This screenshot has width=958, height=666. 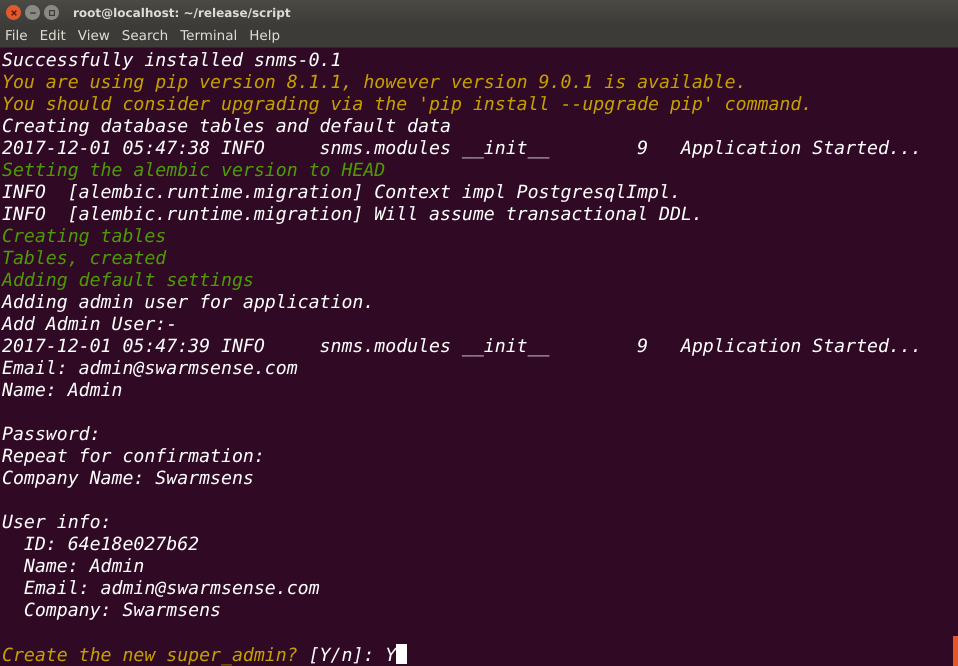 I want to click on maximize-icon, so click(x=52, y=12).